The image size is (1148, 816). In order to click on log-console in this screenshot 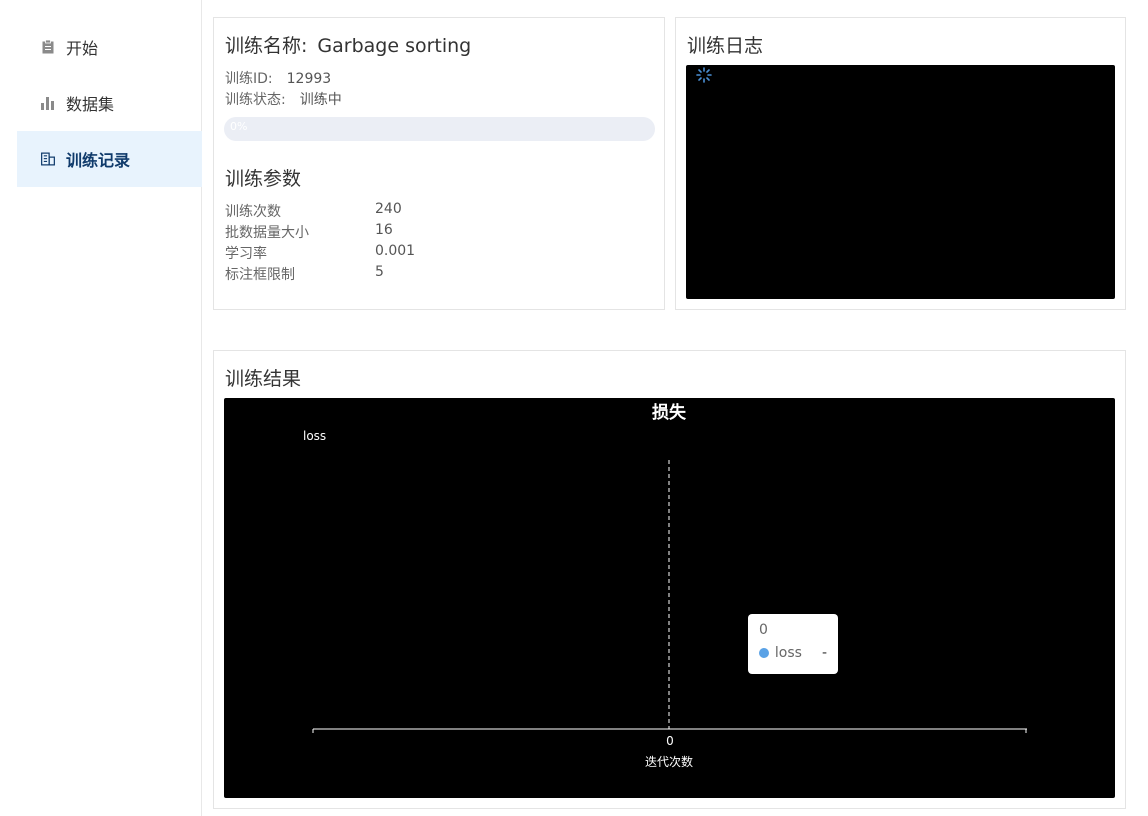, I will do `click(900, 182)`.